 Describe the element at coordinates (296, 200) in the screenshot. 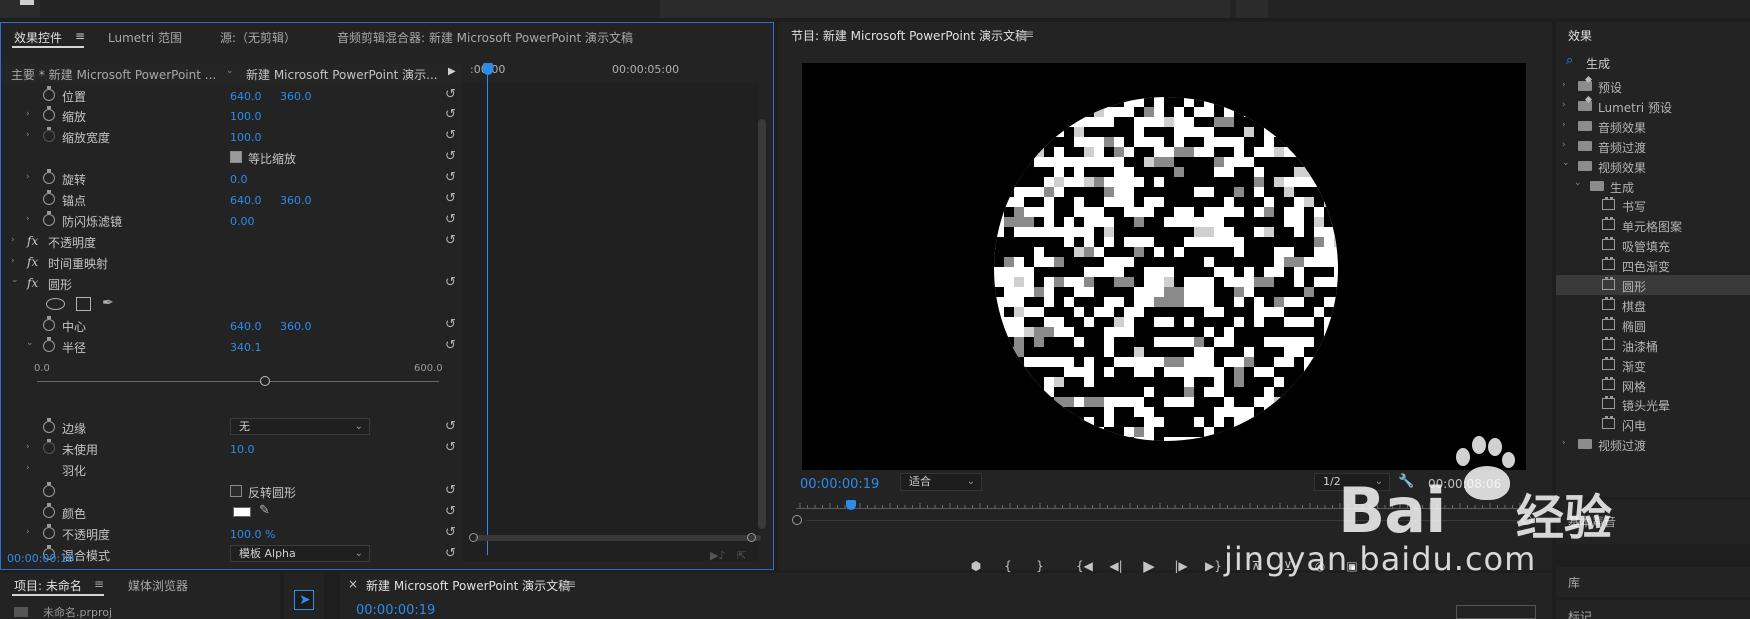

I see `anchor-y-value: 360.0` at that location.